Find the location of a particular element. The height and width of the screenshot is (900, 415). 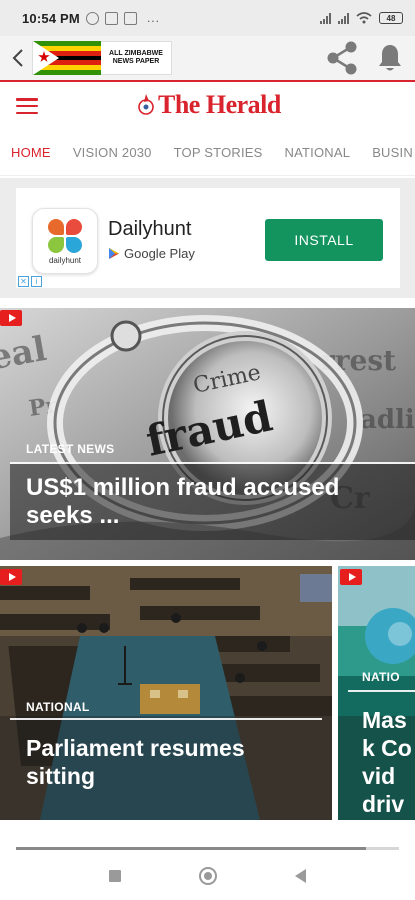

back-arrow-icon is located at coordinates (17, 58).